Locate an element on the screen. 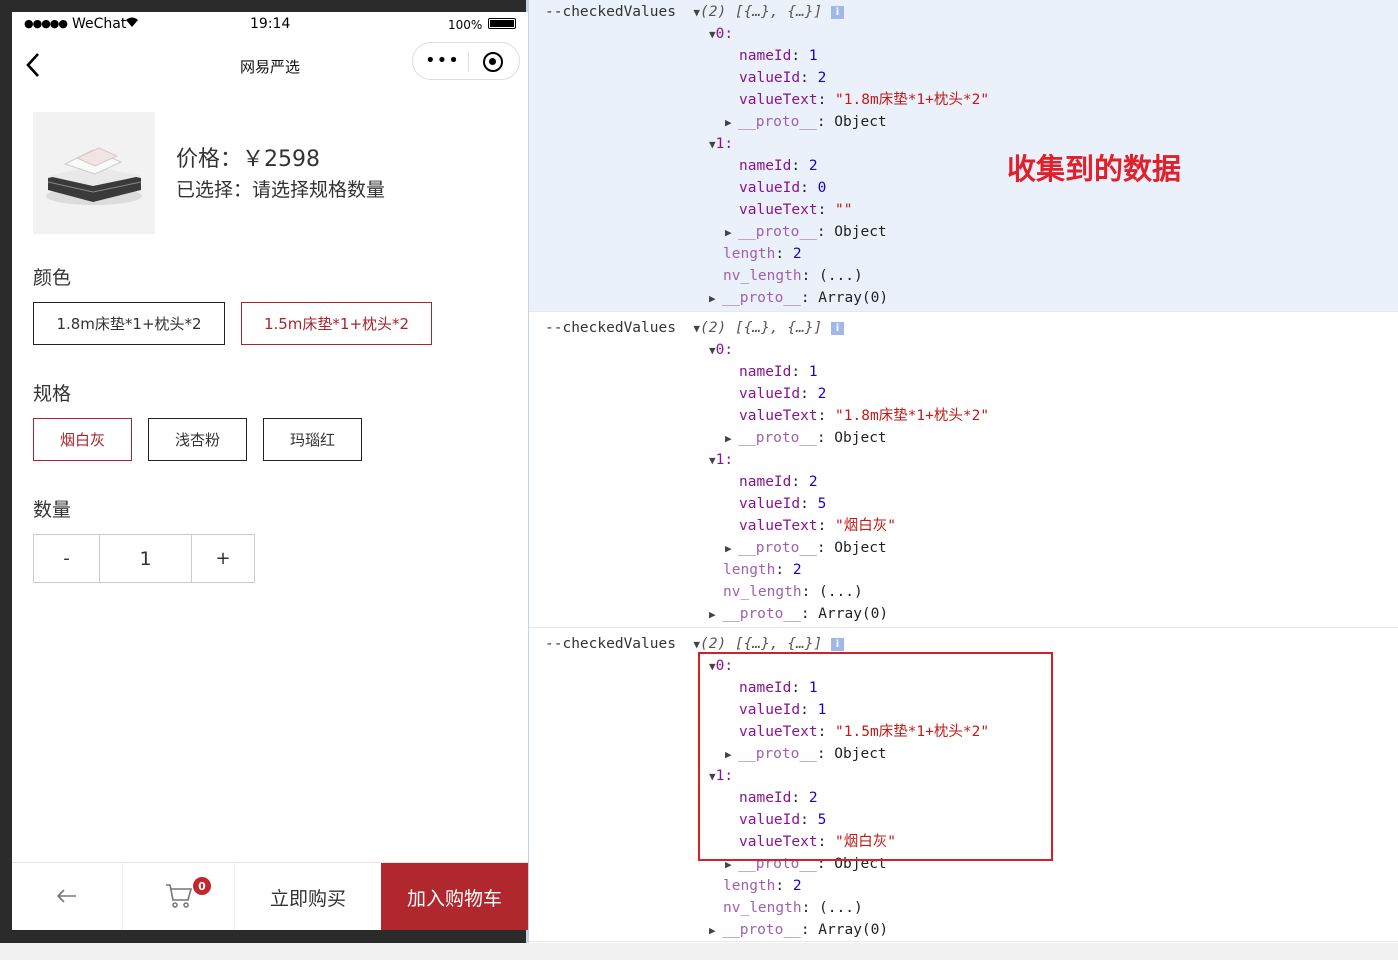 This screenshot has height=960, width=1398. window-bottom-edge is located at coordinates (699, 951).